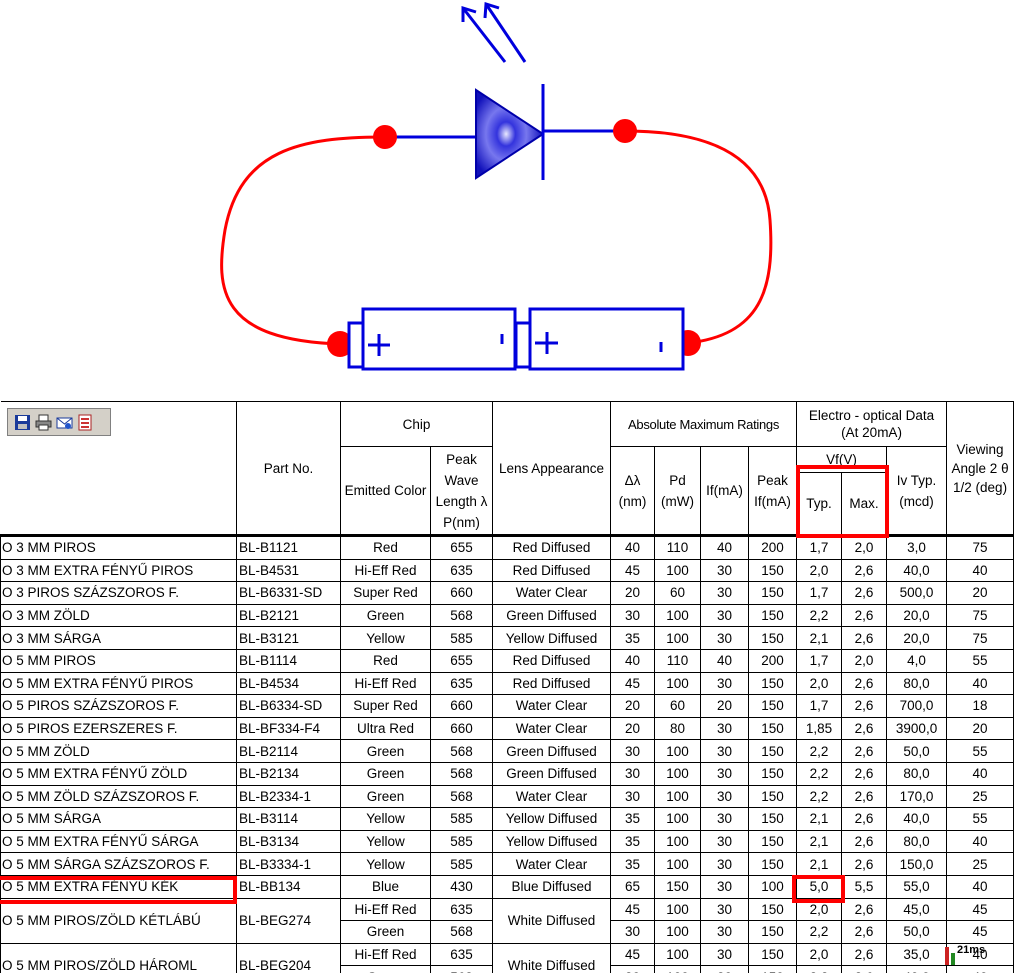  I want to click on row-color: Blue, so click(385, 886).